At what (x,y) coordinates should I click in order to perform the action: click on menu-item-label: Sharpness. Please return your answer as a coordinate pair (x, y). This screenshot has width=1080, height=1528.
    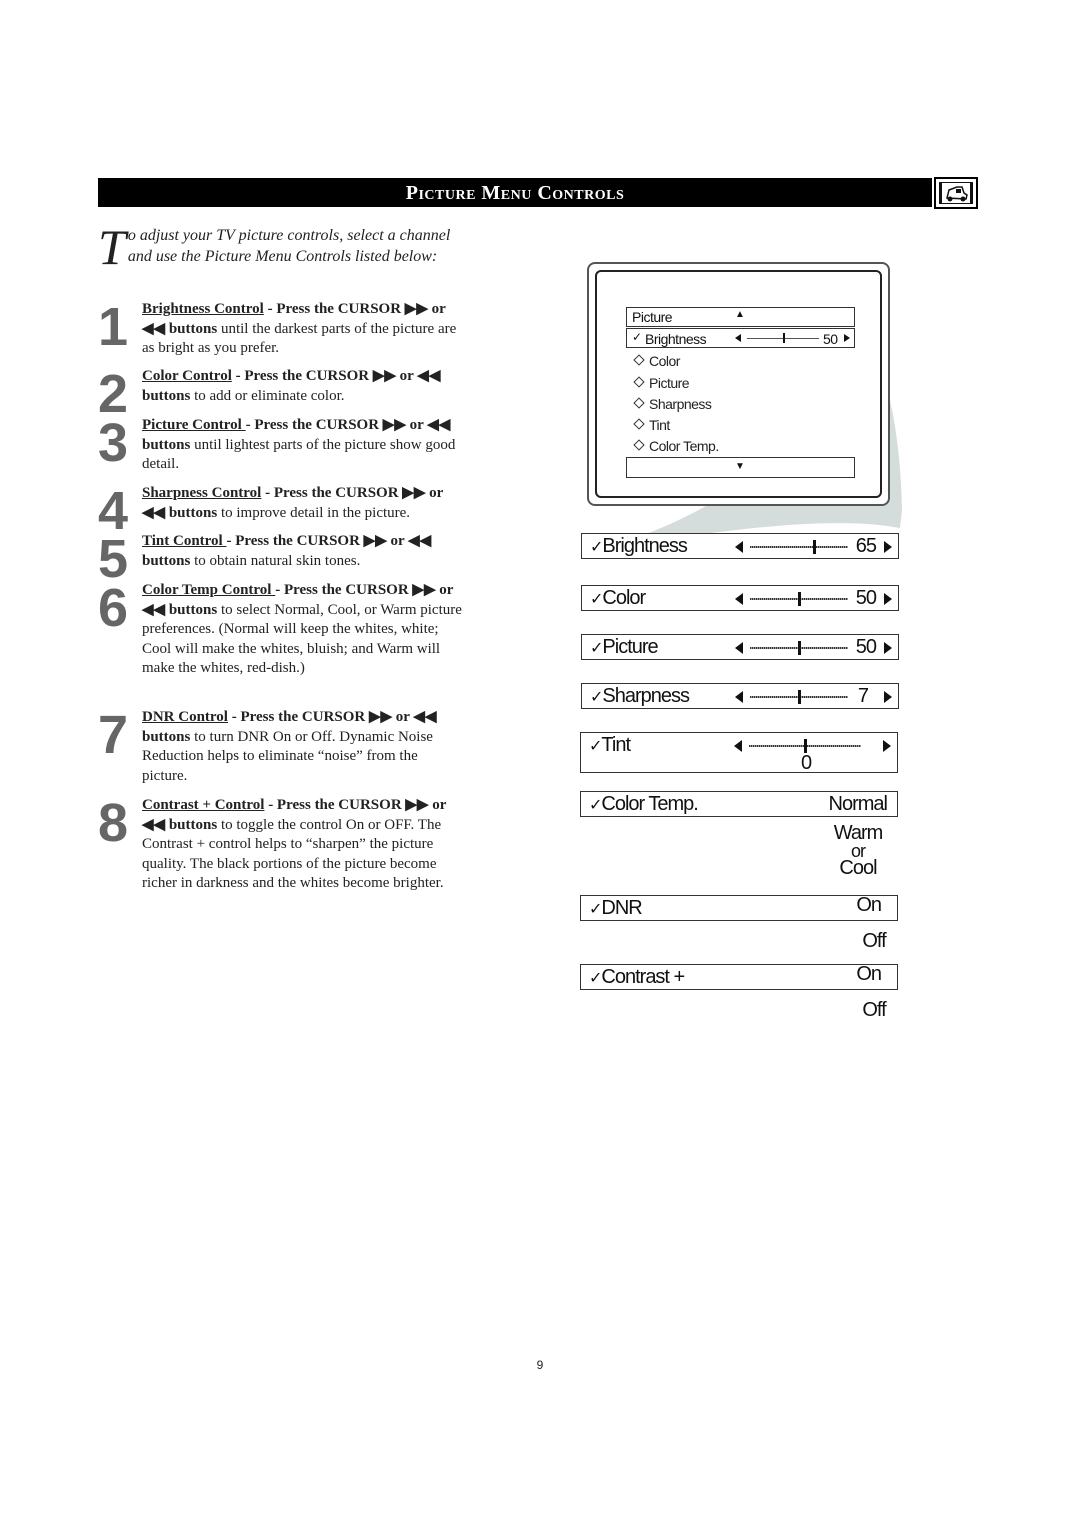
    Looking at the image, I should click on (680, 404).